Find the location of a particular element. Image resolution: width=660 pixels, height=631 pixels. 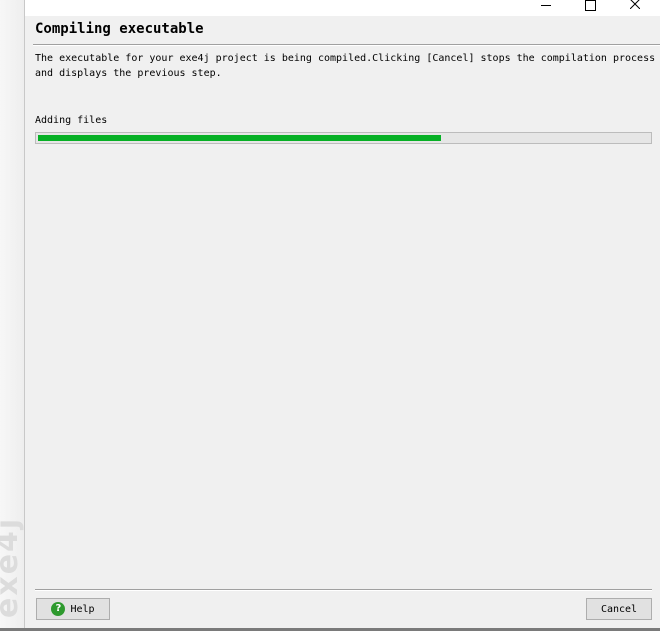

maximize-icon is located at coordinates (590, 5).